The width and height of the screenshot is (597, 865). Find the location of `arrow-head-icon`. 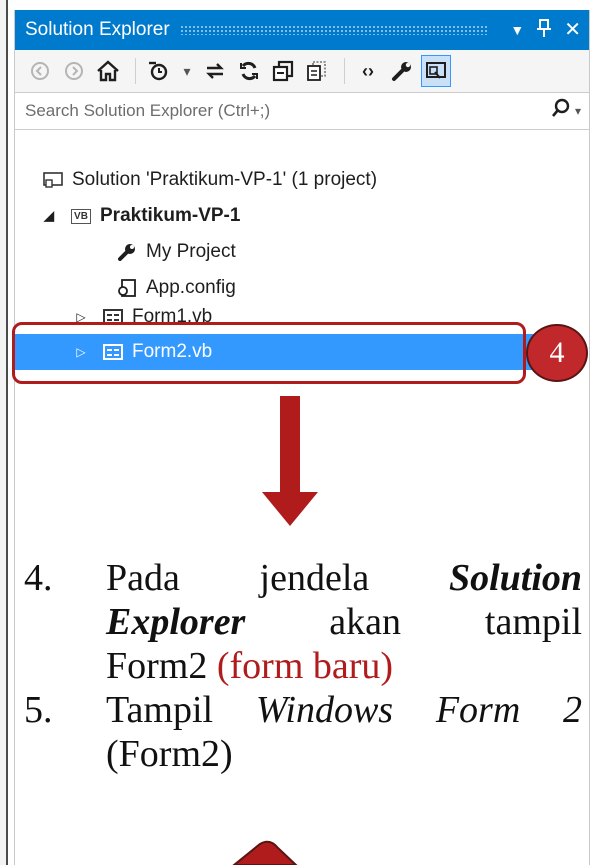

arrow-head-icon is located at coordinates (265, 852).